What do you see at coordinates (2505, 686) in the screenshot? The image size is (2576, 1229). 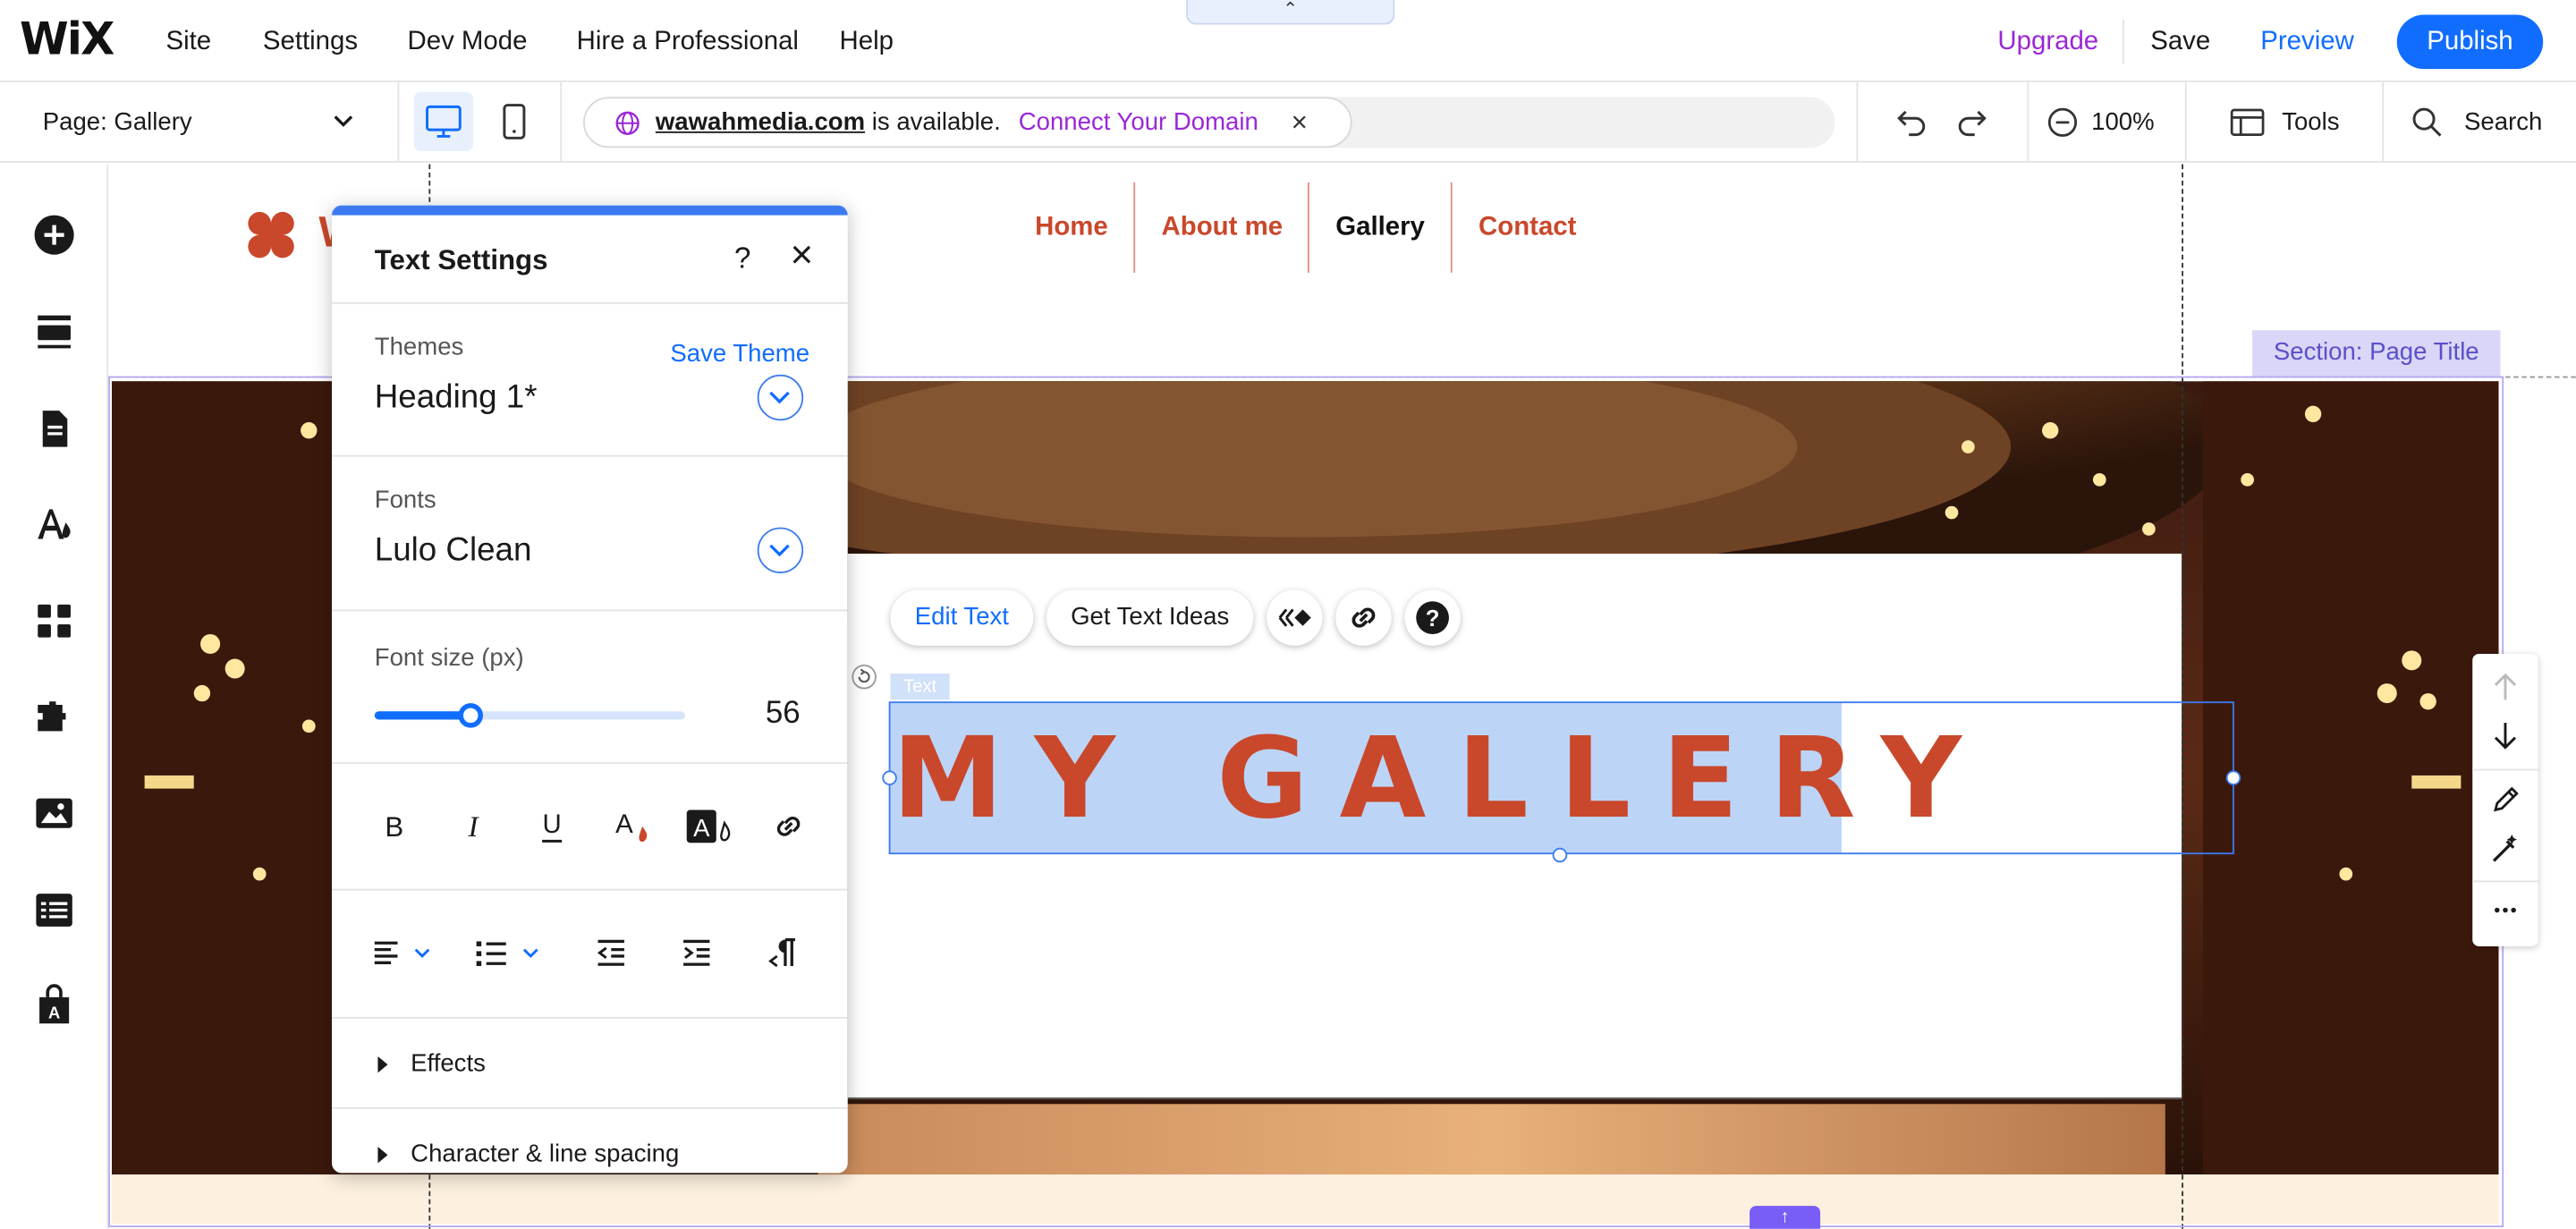 I see `move-up-icon` at bounding box center [2505, 686].